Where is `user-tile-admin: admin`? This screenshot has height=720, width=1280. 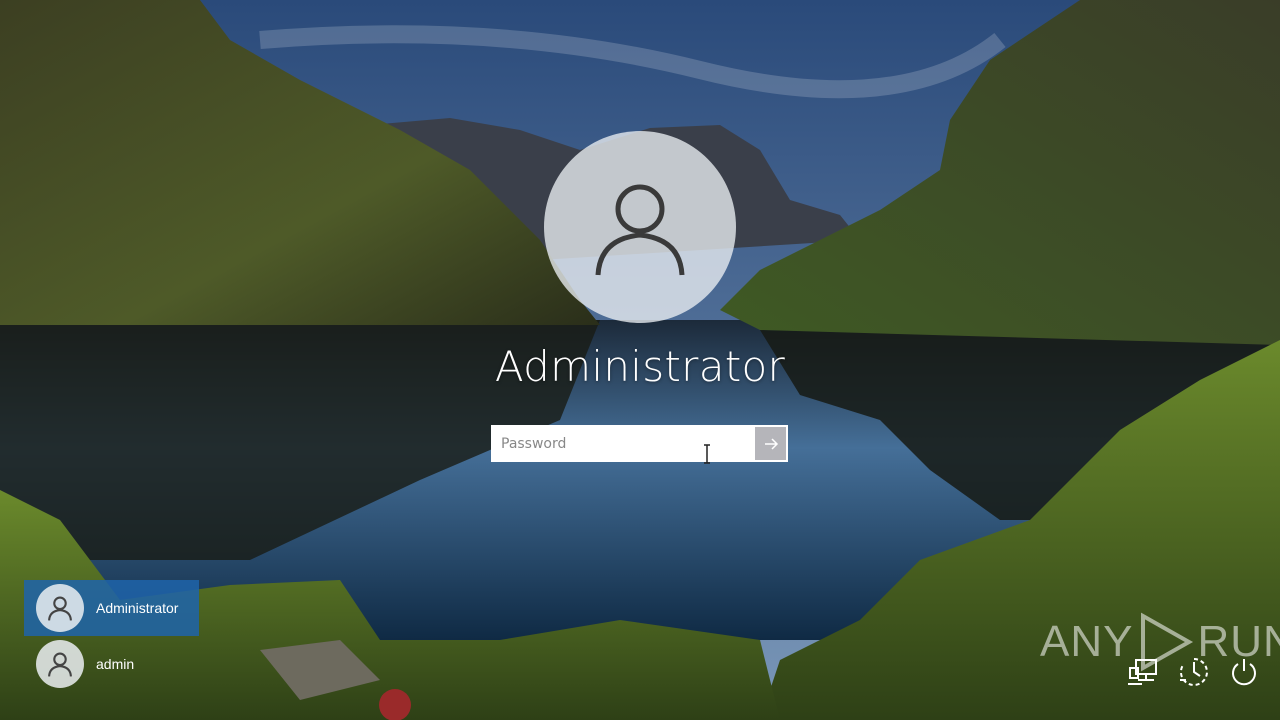
user-tile-admin: admin is located at coordinates (111, 664).